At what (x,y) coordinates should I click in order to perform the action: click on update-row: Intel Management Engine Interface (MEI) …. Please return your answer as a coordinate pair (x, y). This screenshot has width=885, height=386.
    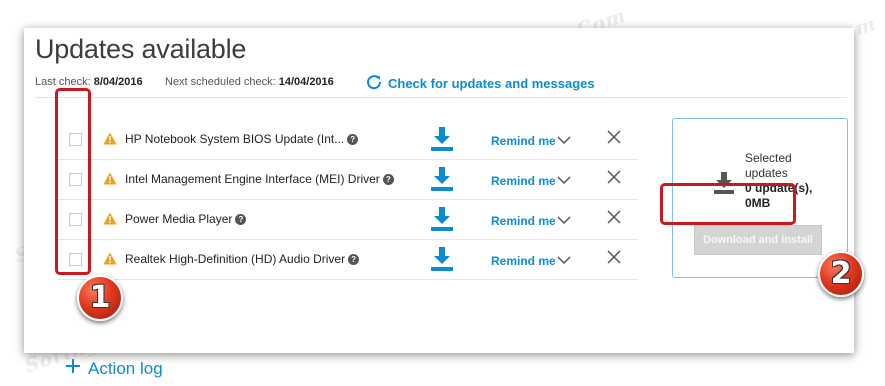
    Looking at the image, I should click on (348, 180).